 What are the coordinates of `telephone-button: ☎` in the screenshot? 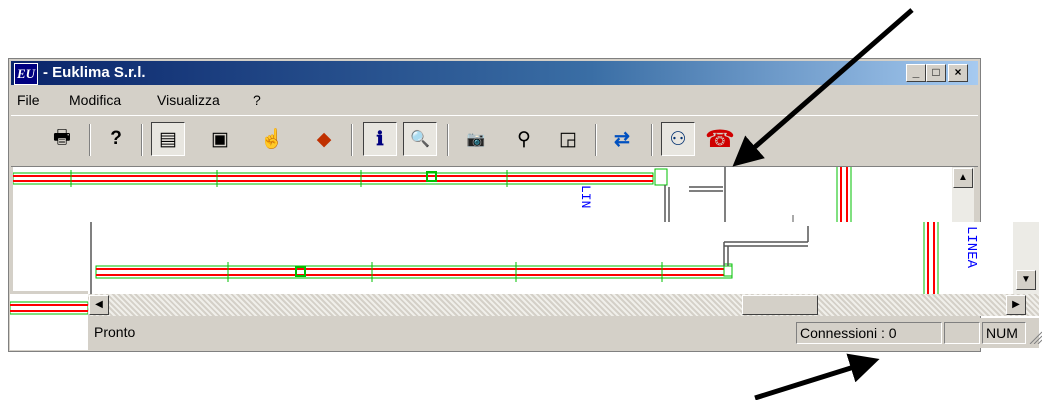 It's located at (720, 139).